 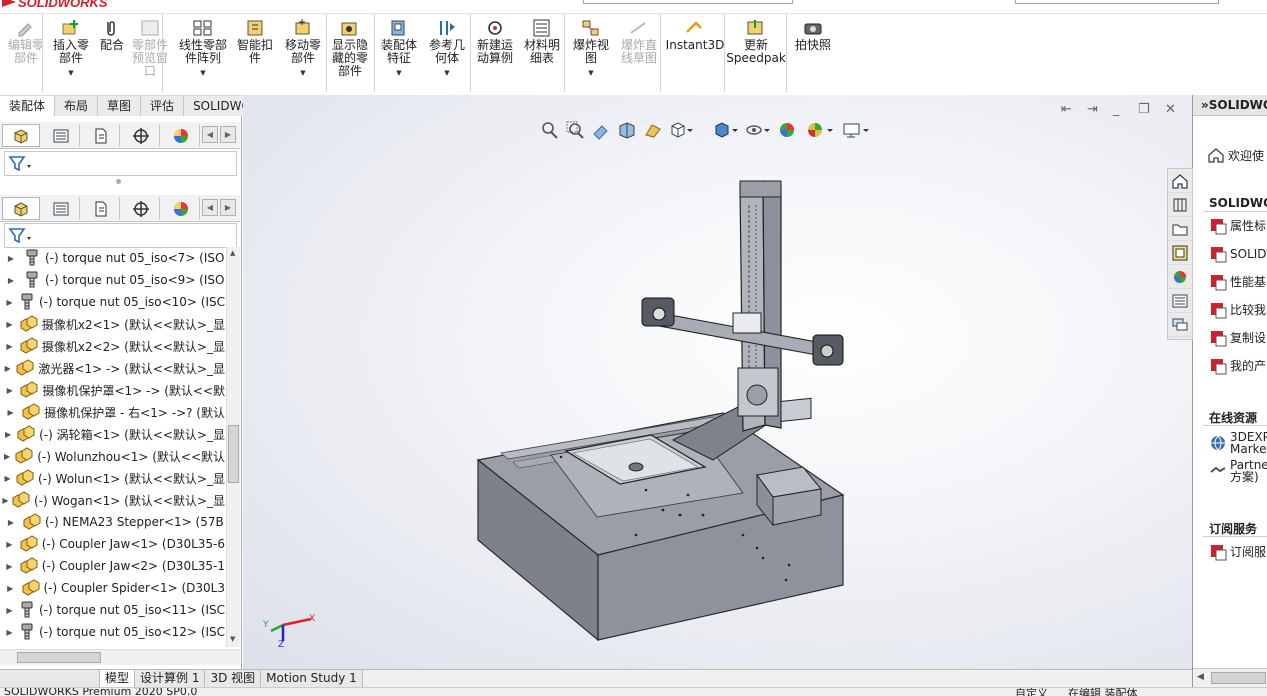 What do you see at coordinates (1237, 366) in the screenshot?
I see `task-pane-link: 我的产` at bounding box center [1237, 366].